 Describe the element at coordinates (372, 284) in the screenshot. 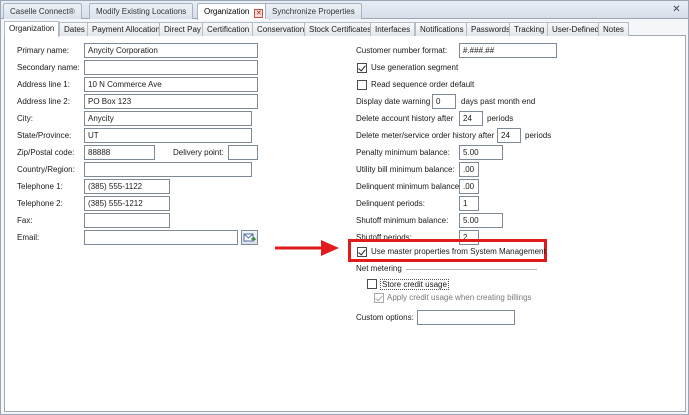

I see `store-credit-usage-checkbox` at that location.